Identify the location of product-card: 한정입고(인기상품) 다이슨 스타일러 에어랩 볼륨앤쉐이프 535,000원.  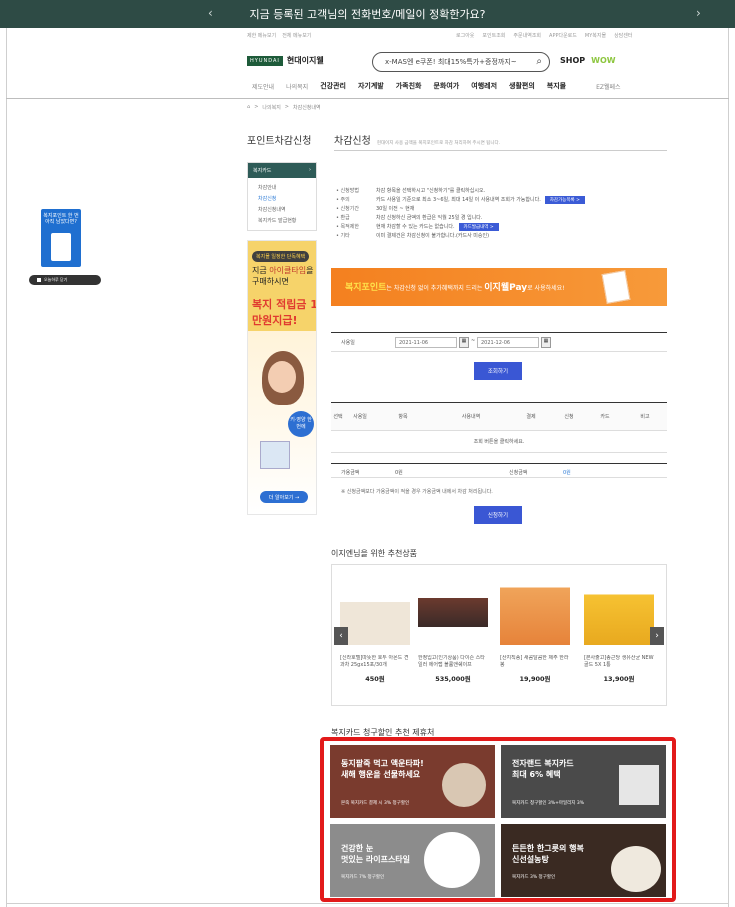
(453, 628).